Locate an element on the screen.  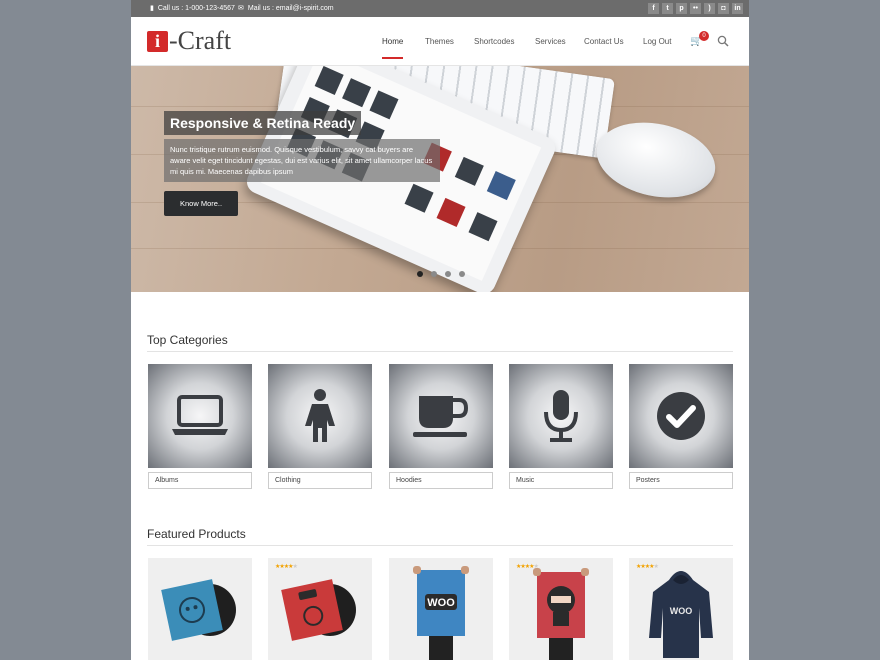
woo-poster-image: WOO is located at coordinates (441, 613).